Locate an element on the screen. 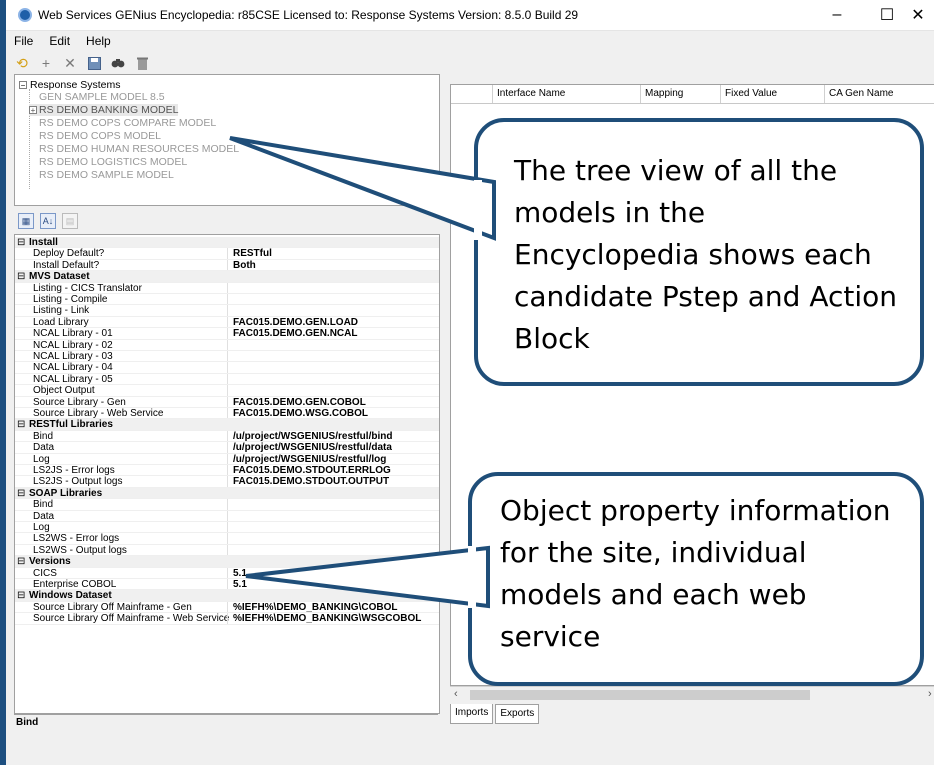 Image resolution: width=934 pixels, height=765 pixels. props-callout-pointer is located at coordinates (367, 577).